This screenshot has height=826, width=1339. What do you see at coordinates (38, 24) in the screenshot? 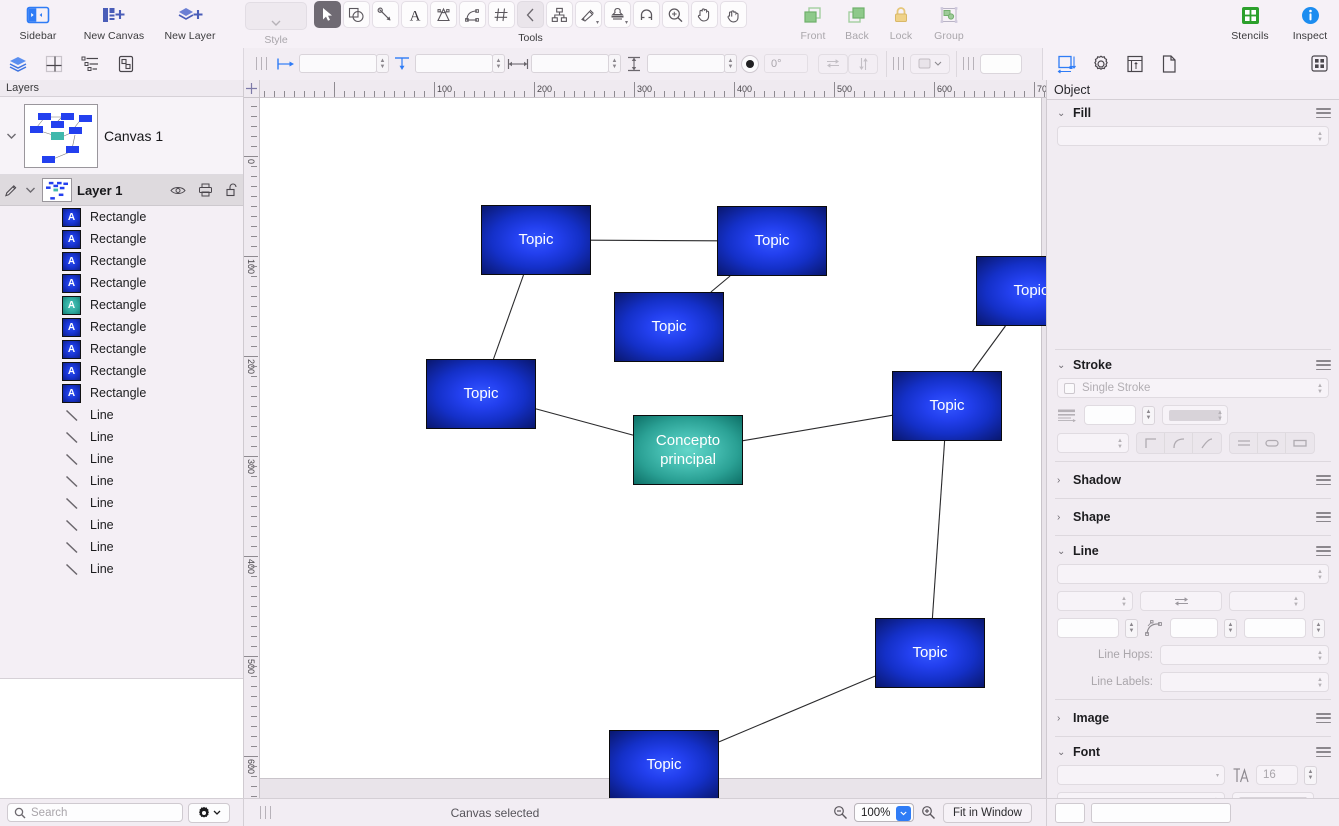
I see `sidebar-button: Sidebar` at bounding box center [38, 24].